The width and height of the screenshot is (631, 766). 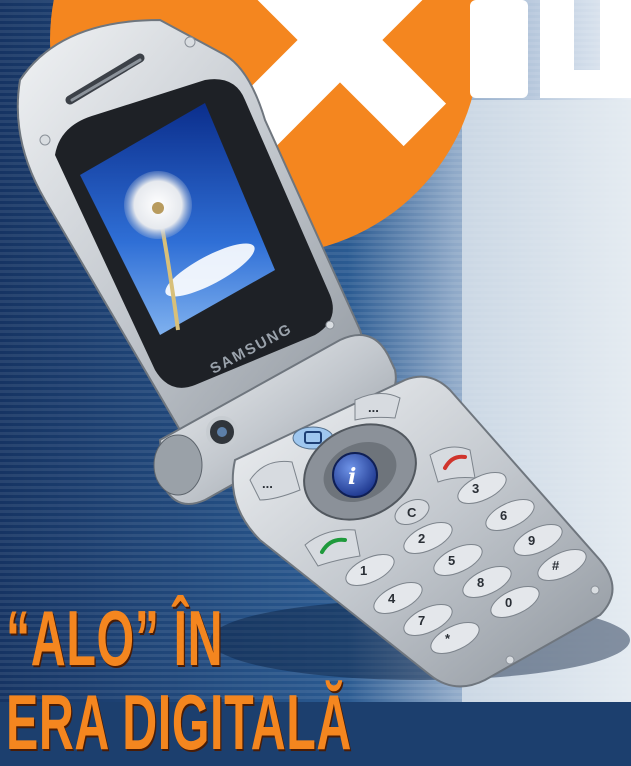 What do you see at coordinates (452, 464) in the screenshot?
I see `end-button` at bounding box center [452, 464].